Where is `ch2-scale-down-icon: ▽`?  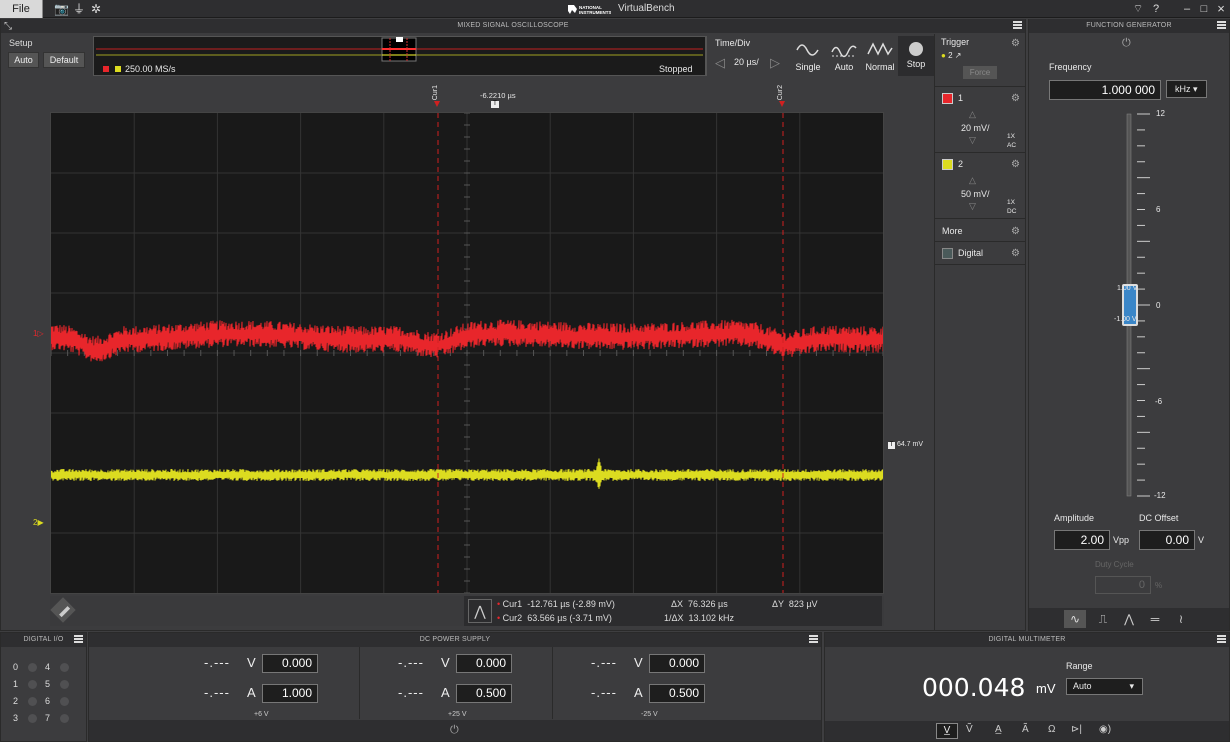 ch2-scale-down-icon: ▽ is located at coordinates (972, 206).